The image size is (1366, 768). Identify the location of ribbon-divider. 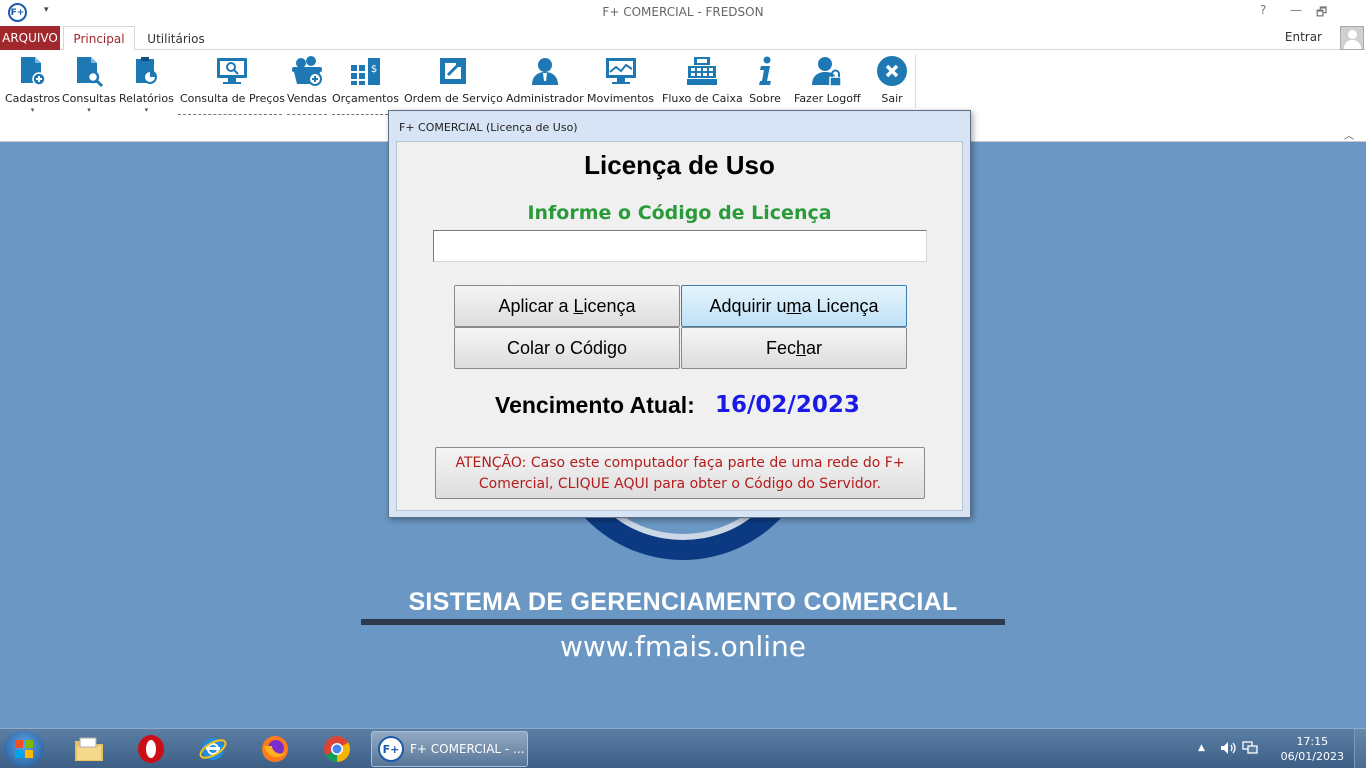
(915, 81).